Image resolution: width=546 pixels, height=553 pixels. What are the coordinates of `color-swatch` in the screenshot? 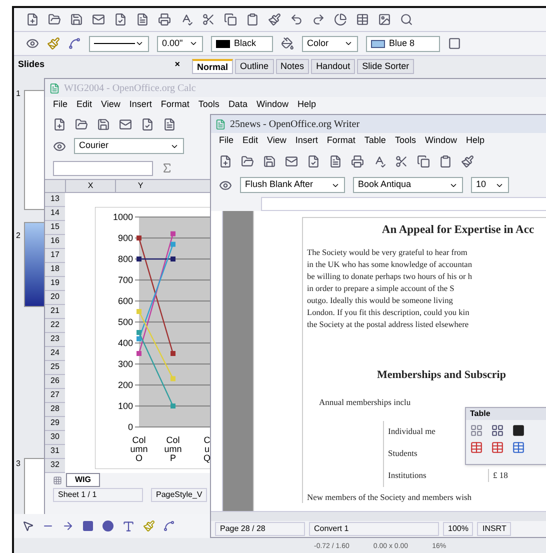 It's located at (378, 44).